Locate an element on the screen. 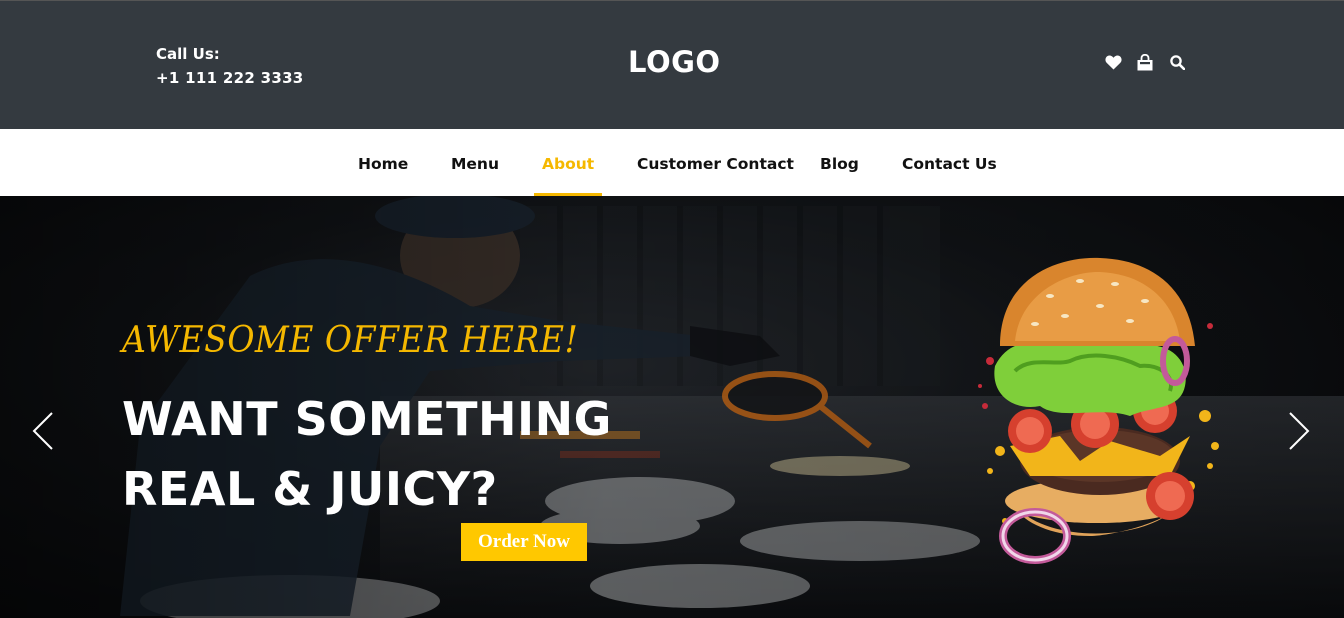 The height and width of the screenshot is (618, 1344). offer-tagline: AWESOME OFFER HERE! is located at coordinates (350, 340).